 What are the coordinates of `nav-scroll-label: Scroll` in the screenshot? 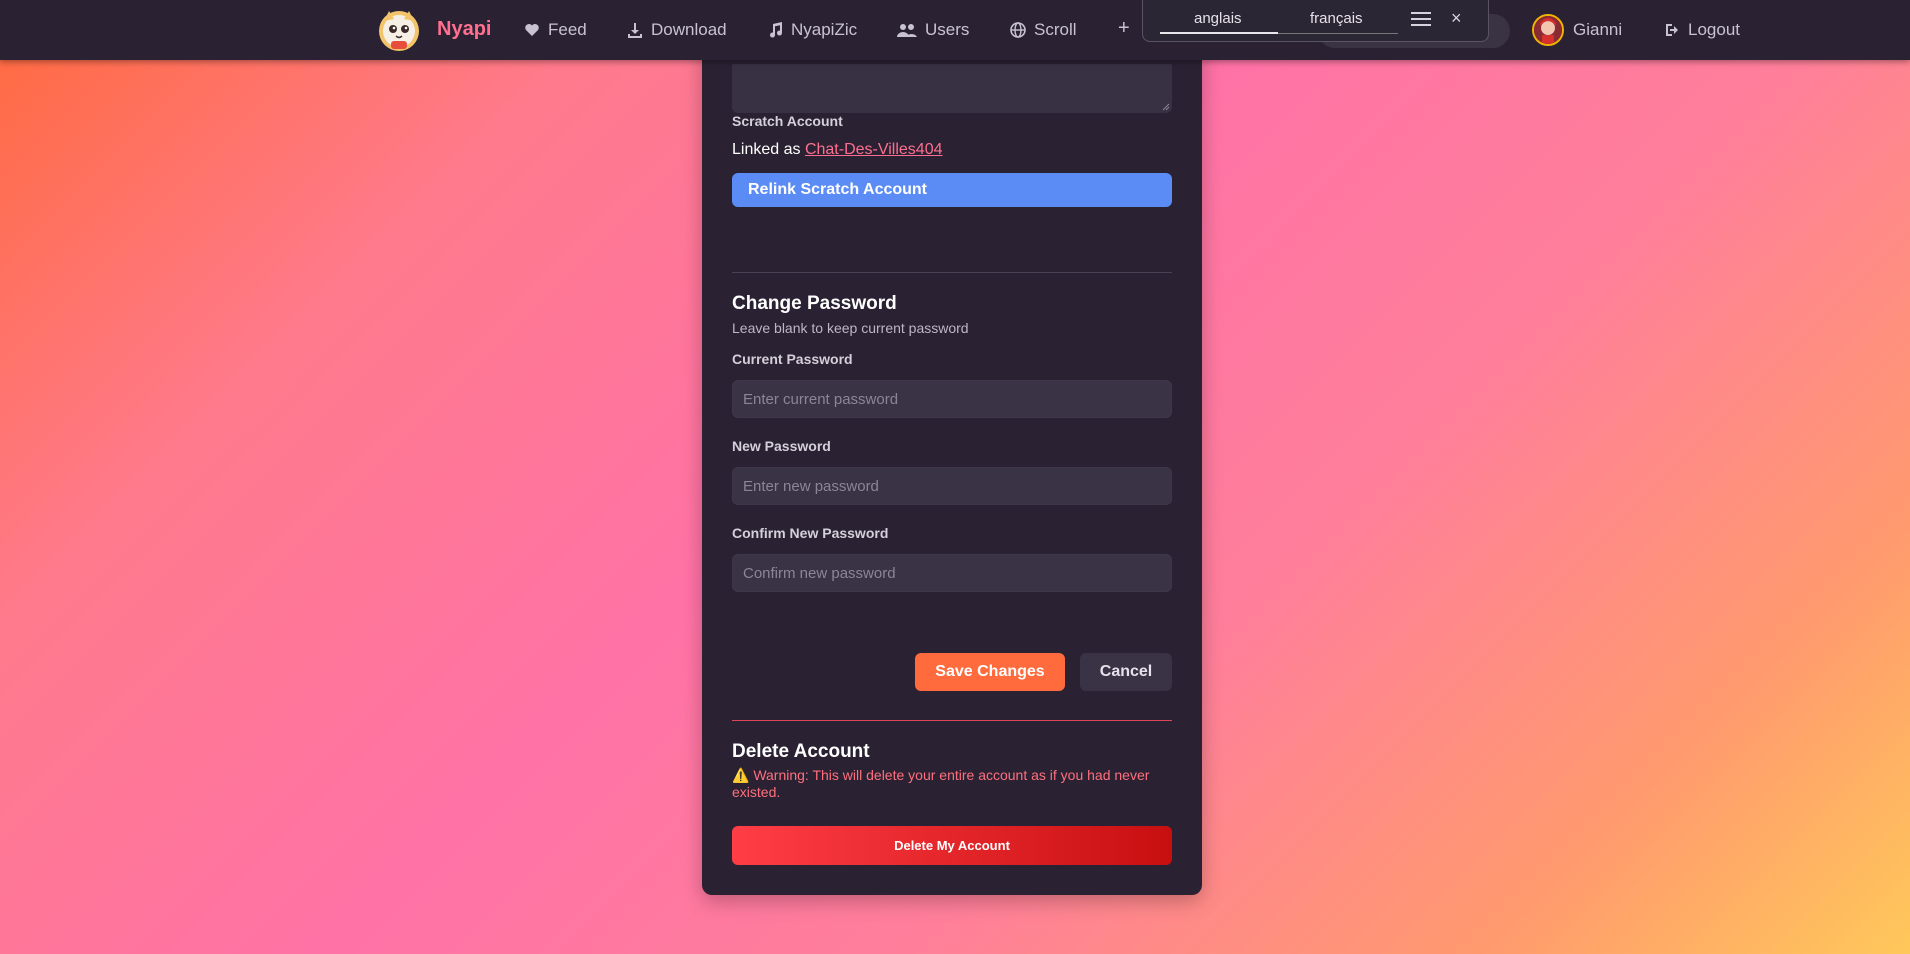 It's located at (1055, 29).